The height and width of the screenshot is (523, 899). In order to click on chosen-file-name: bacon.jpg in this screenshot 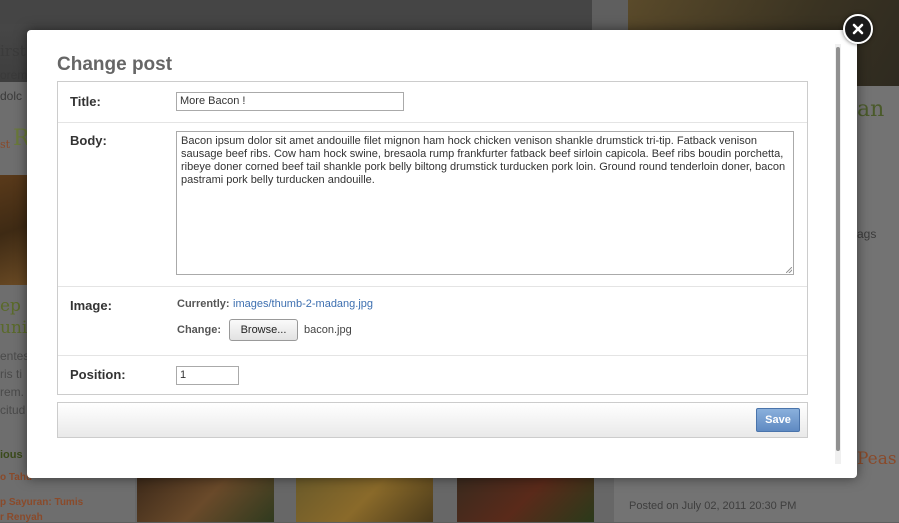, I will do `click(328, 330)`.